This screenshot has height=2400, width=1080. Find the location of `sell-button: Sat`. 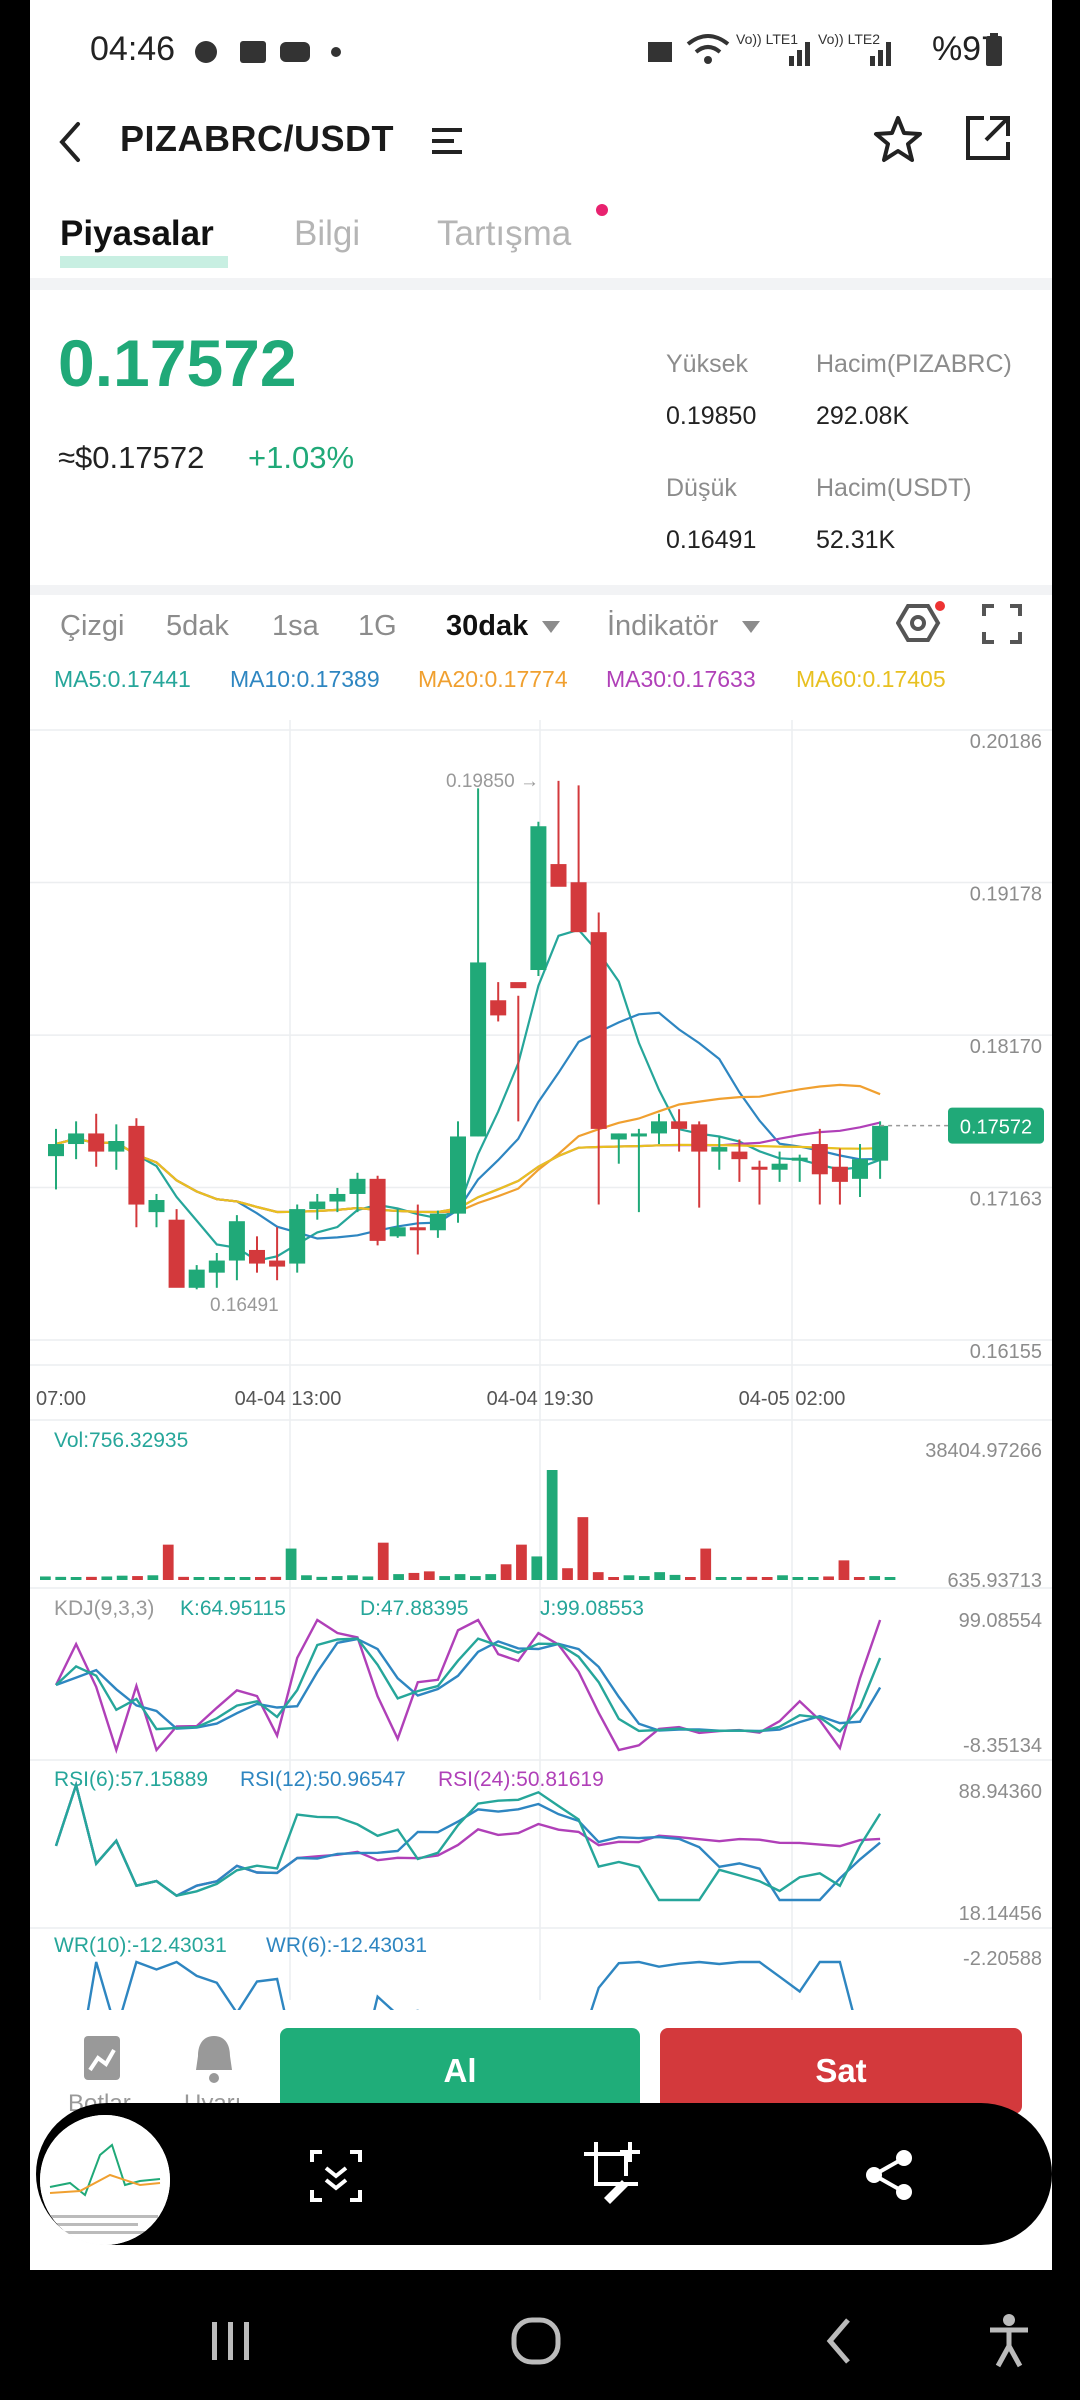

sell-button: Sat is located at coordinates (841, 2071).